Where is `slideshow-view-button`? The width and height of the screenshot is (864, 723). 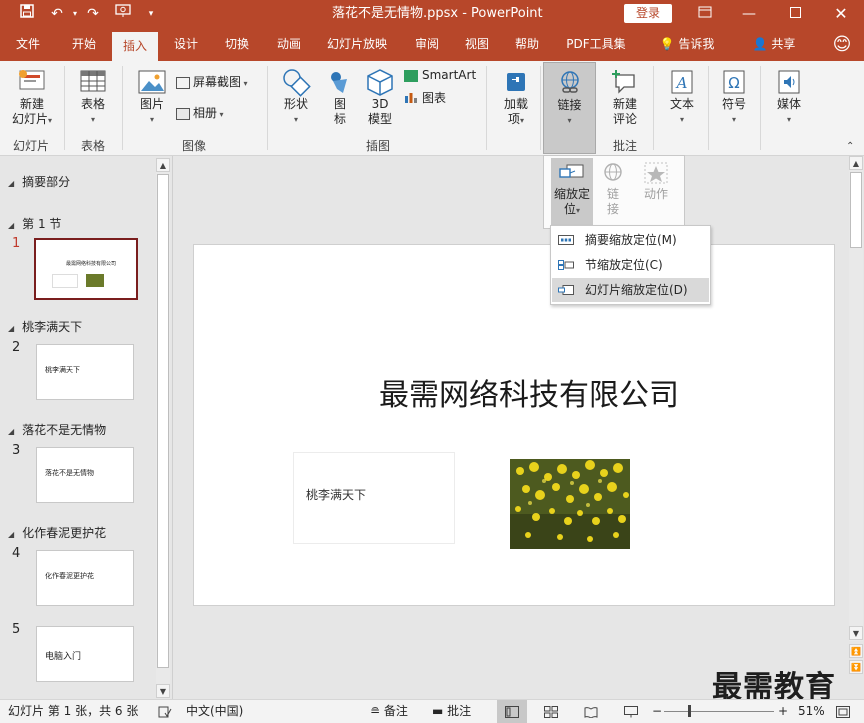
slideshow-view-button is located at coordinates (631, 711).